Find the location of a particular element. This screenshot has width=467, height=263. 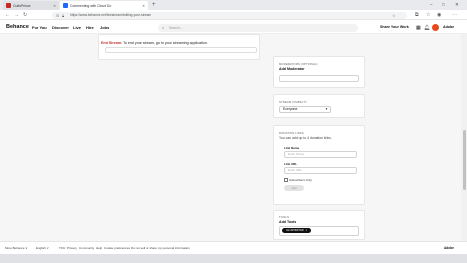

footer-adobe-logo: Adobe is located at coordinates (449, 248).